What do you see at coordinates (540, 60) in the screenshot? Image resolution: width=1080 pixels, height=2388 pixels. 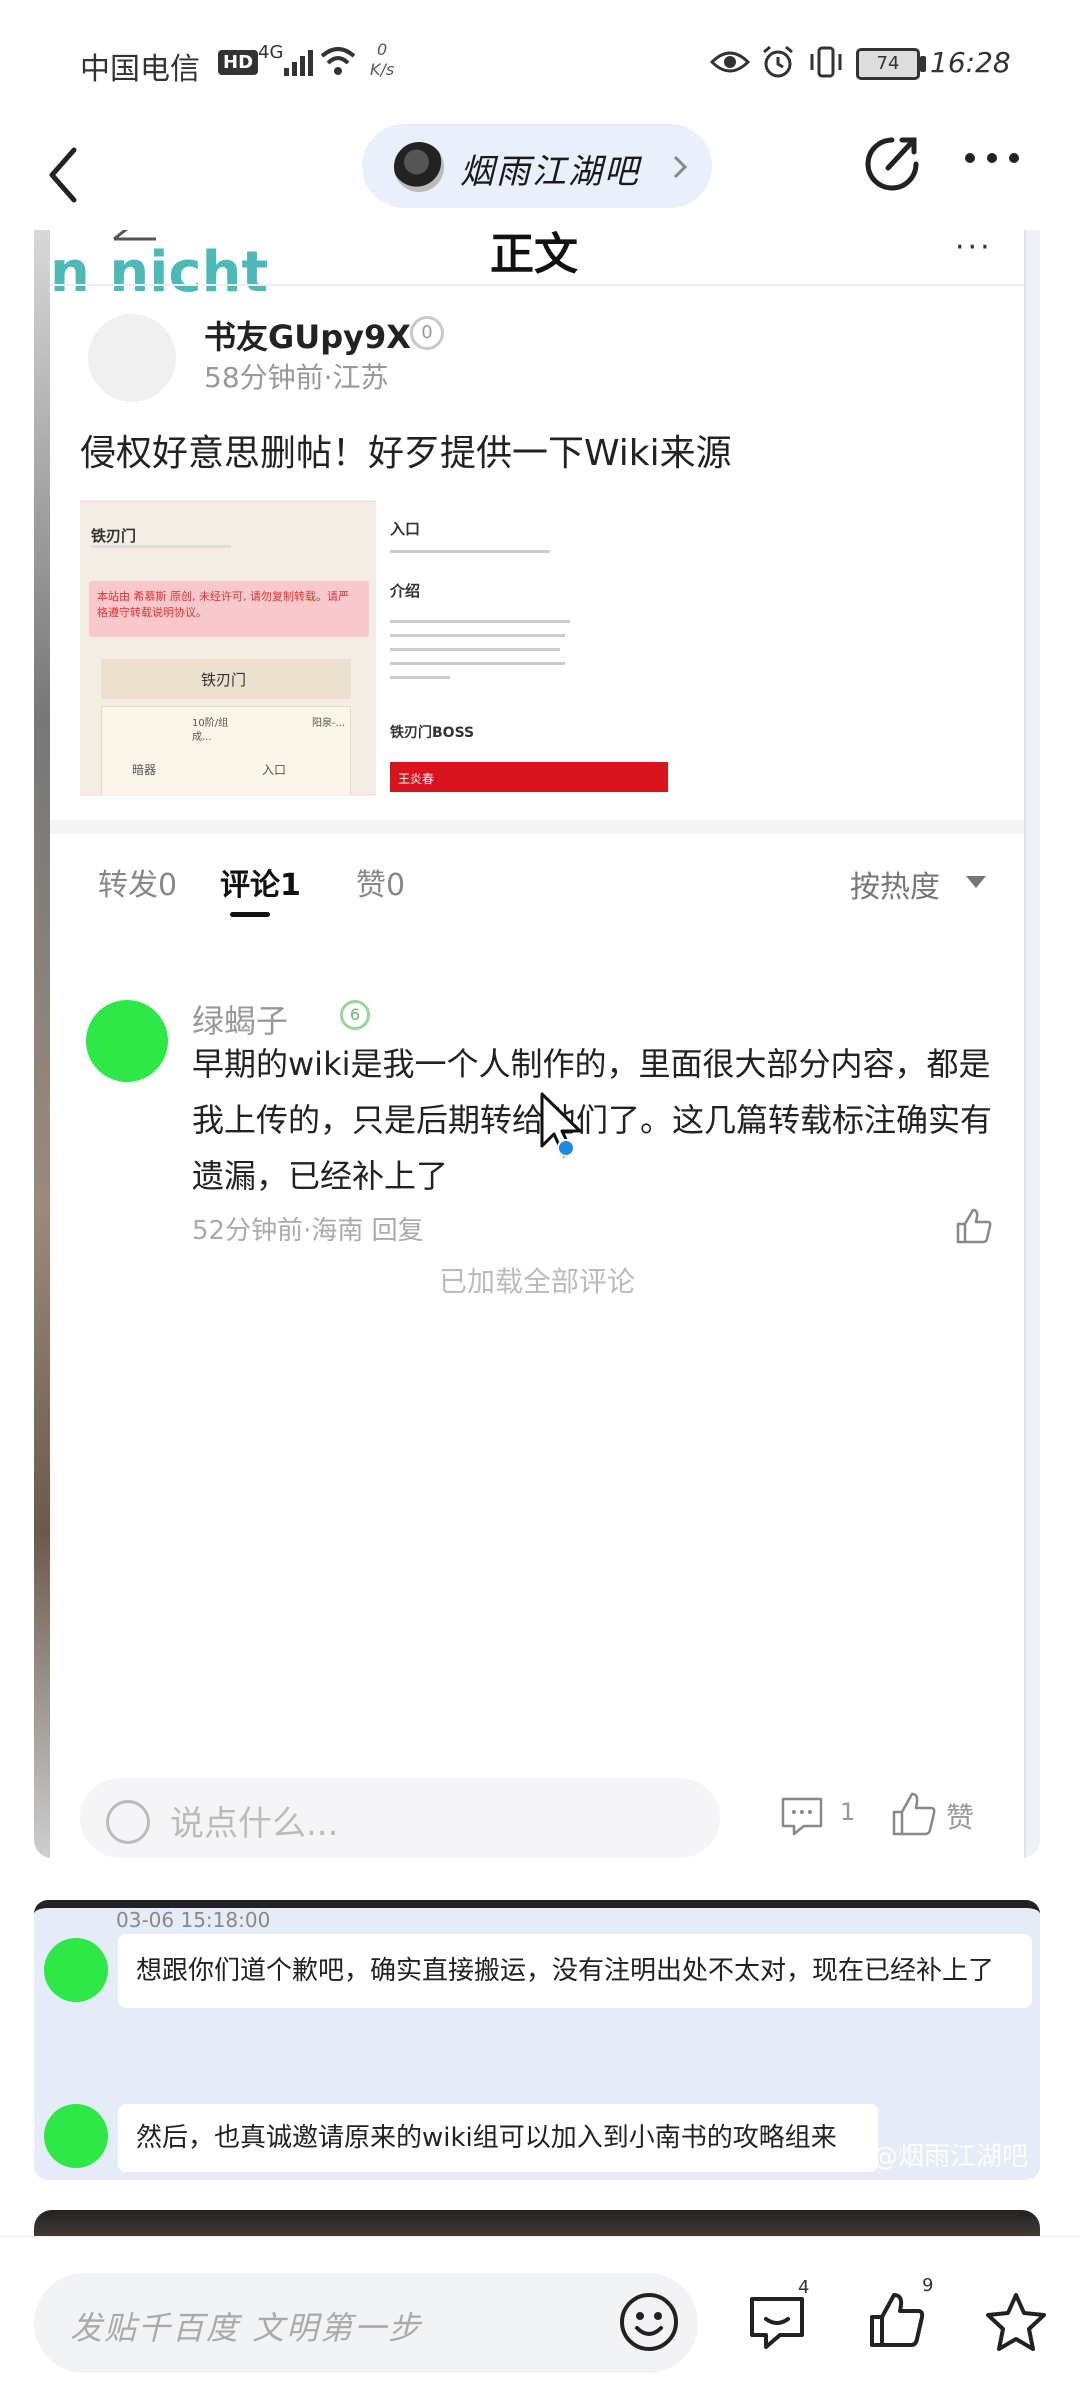 I see `status-bar: 中国电信 HD 4G 0 K/s 74 16:28` at bounding box center [540, 60].